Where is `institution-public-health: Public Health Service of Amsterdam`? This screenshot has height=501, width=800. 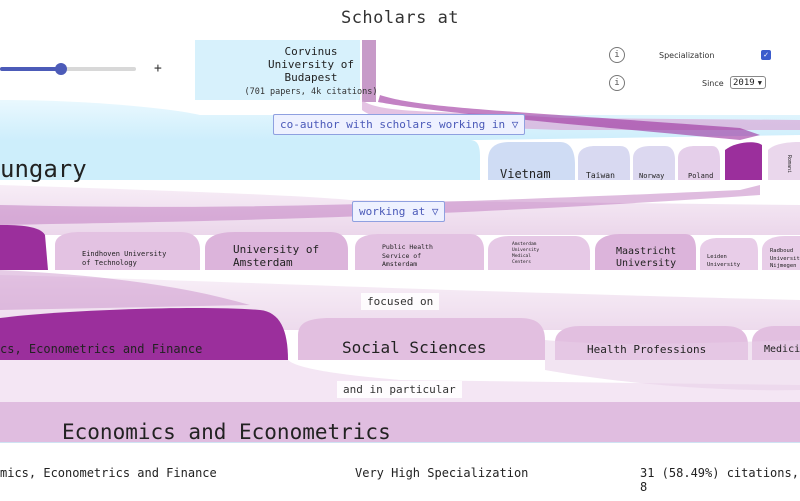 institution-public-health: Public Health Service of Amsterdam is located at coordinates (407, 256).